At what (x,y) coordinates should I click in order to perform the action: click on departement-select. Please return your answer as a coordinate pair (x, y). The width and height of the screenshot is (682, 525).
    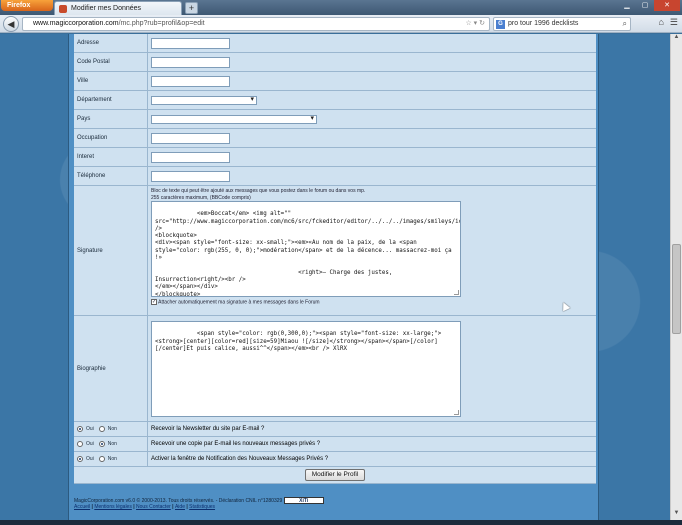
    Looking at the image, I should click on (204, 100).